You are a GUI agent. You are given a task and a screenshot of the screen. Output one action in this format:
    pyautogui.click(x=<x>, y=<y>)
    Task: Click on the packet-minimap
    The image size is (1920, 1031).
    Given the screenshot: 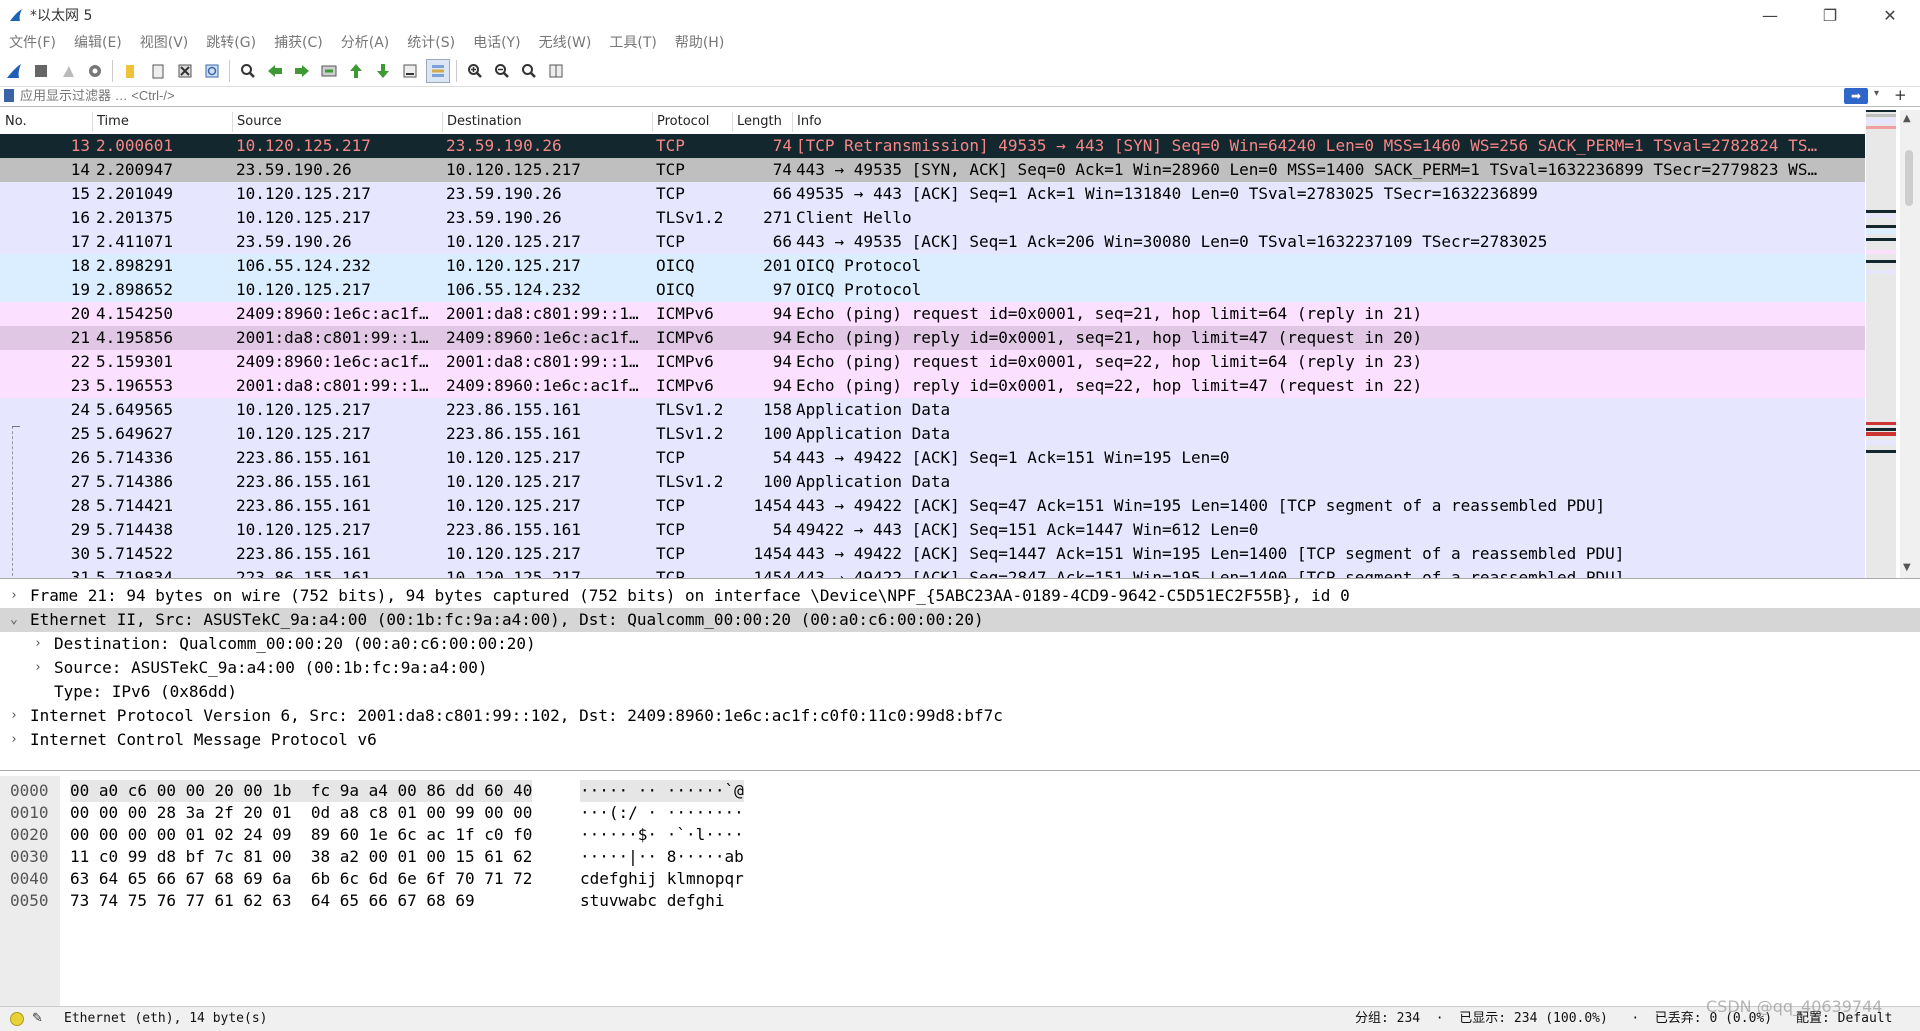 What is the action you would take?
    pyautogui.click(x=1881, y=344)
    